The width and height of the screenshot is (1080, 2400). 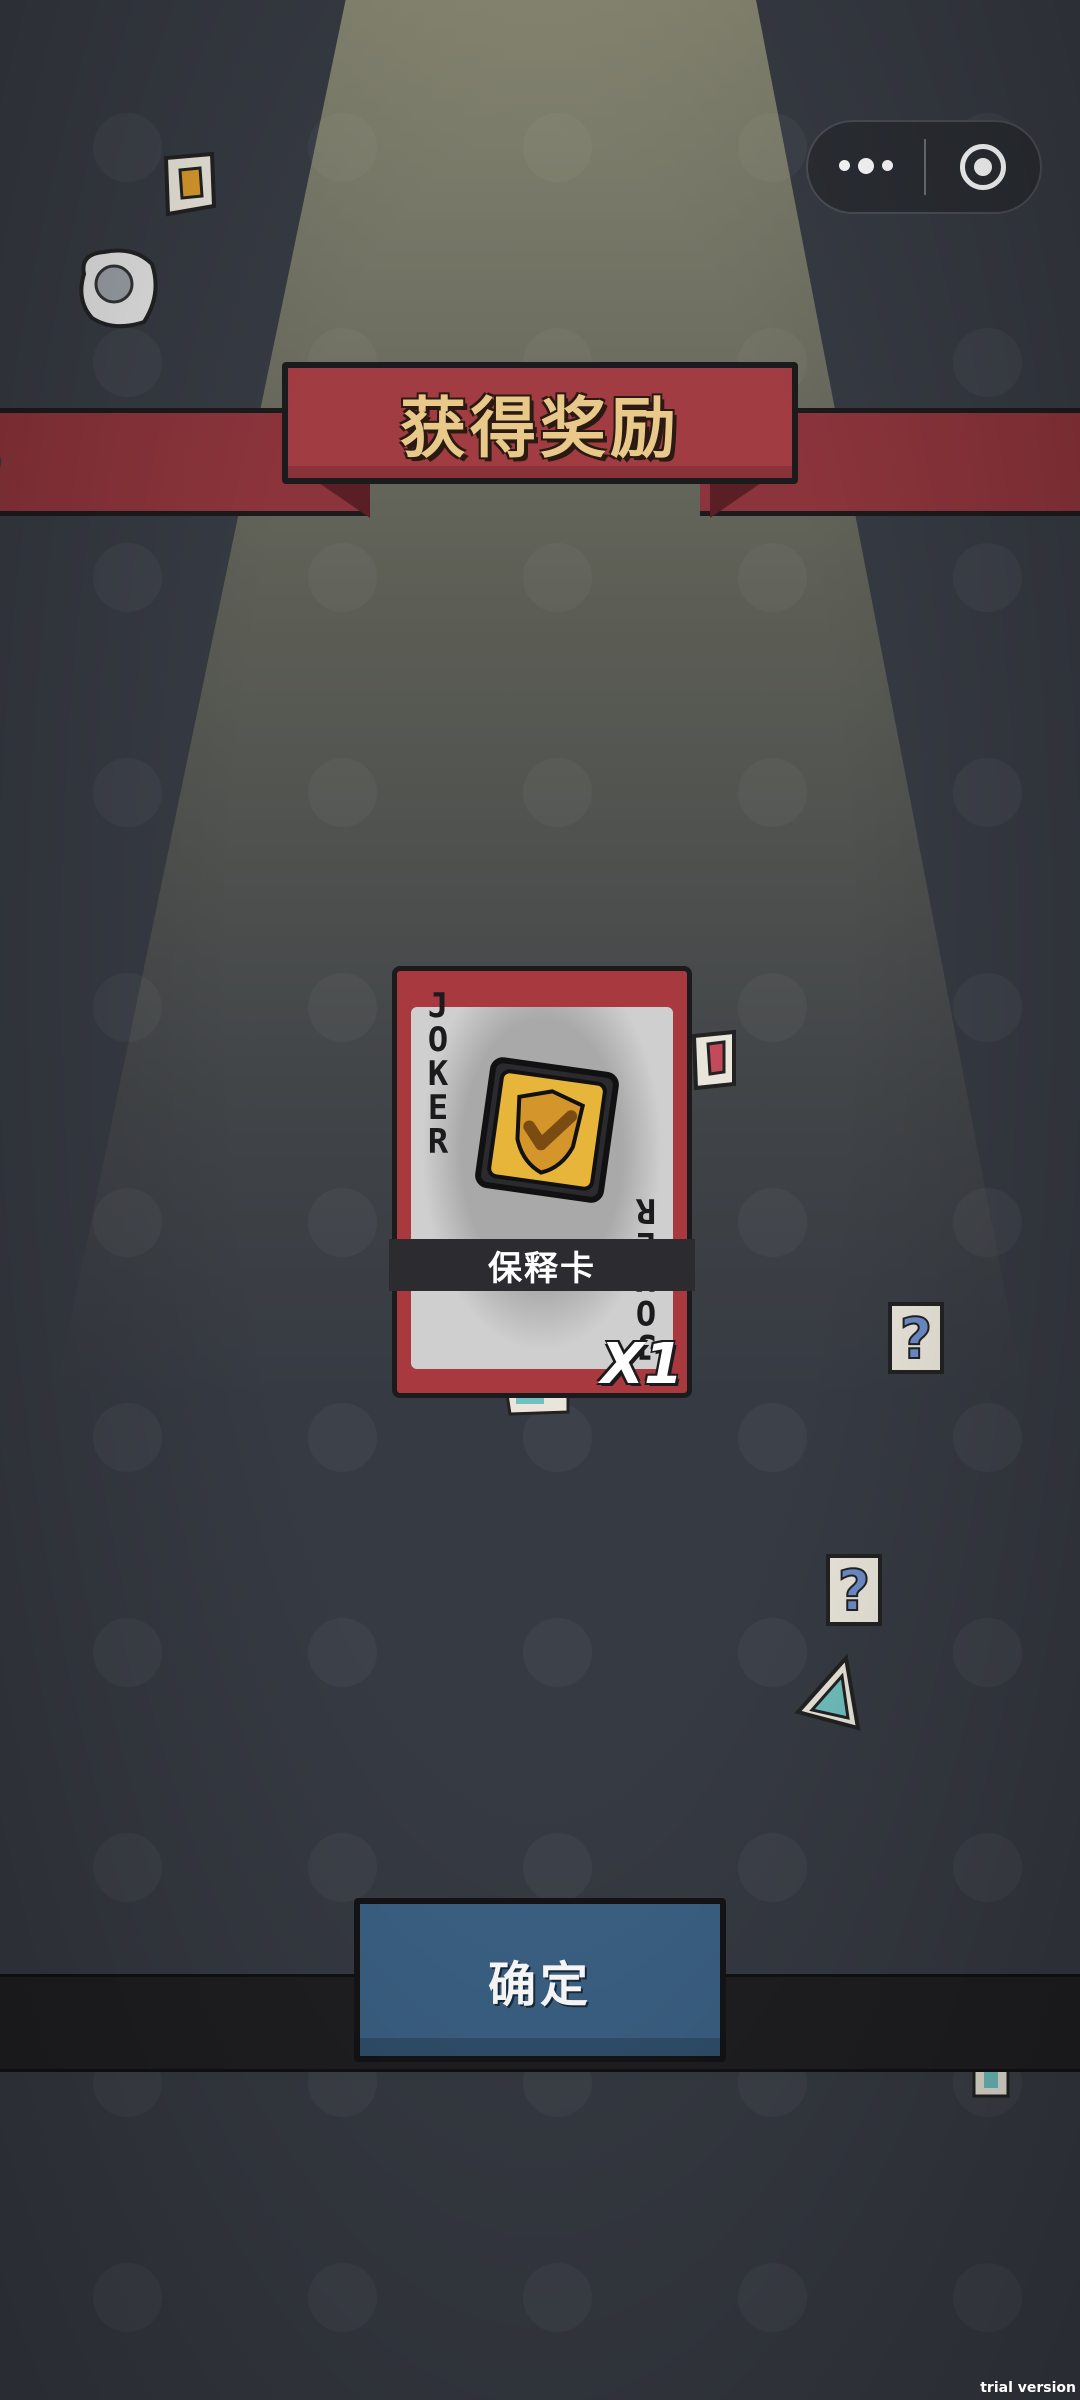 What do you see at coordinates (438, 1074) in the screenshot?
I see `card-corner-text-top: JOKER` at bounding box center [438, 1074].